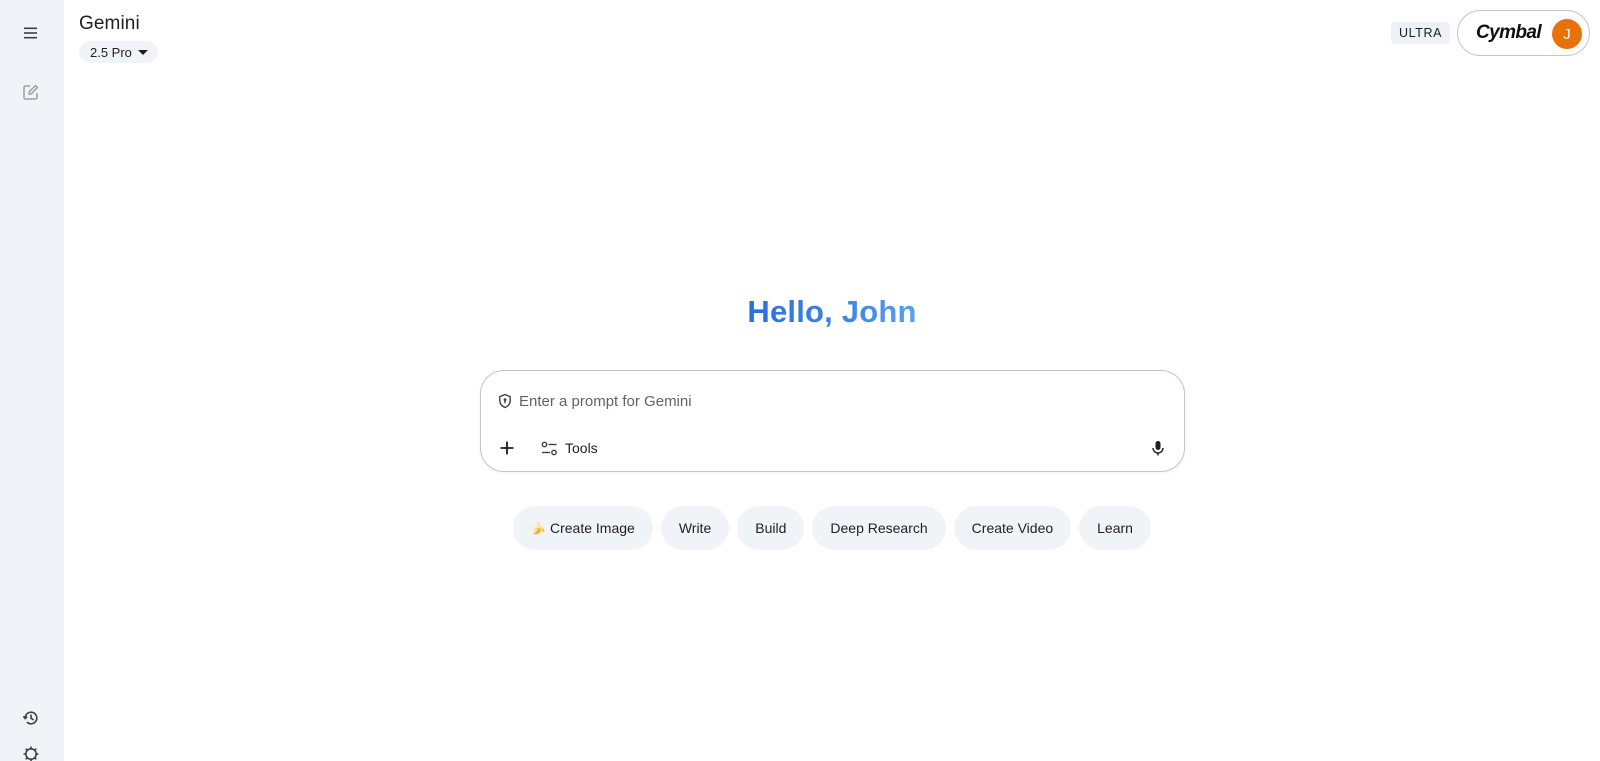 The width and height of the screenshot is (1600, 761). Describe the element at coordinates (505, 401) in the screenshot. I see `shield-icon` at that location.